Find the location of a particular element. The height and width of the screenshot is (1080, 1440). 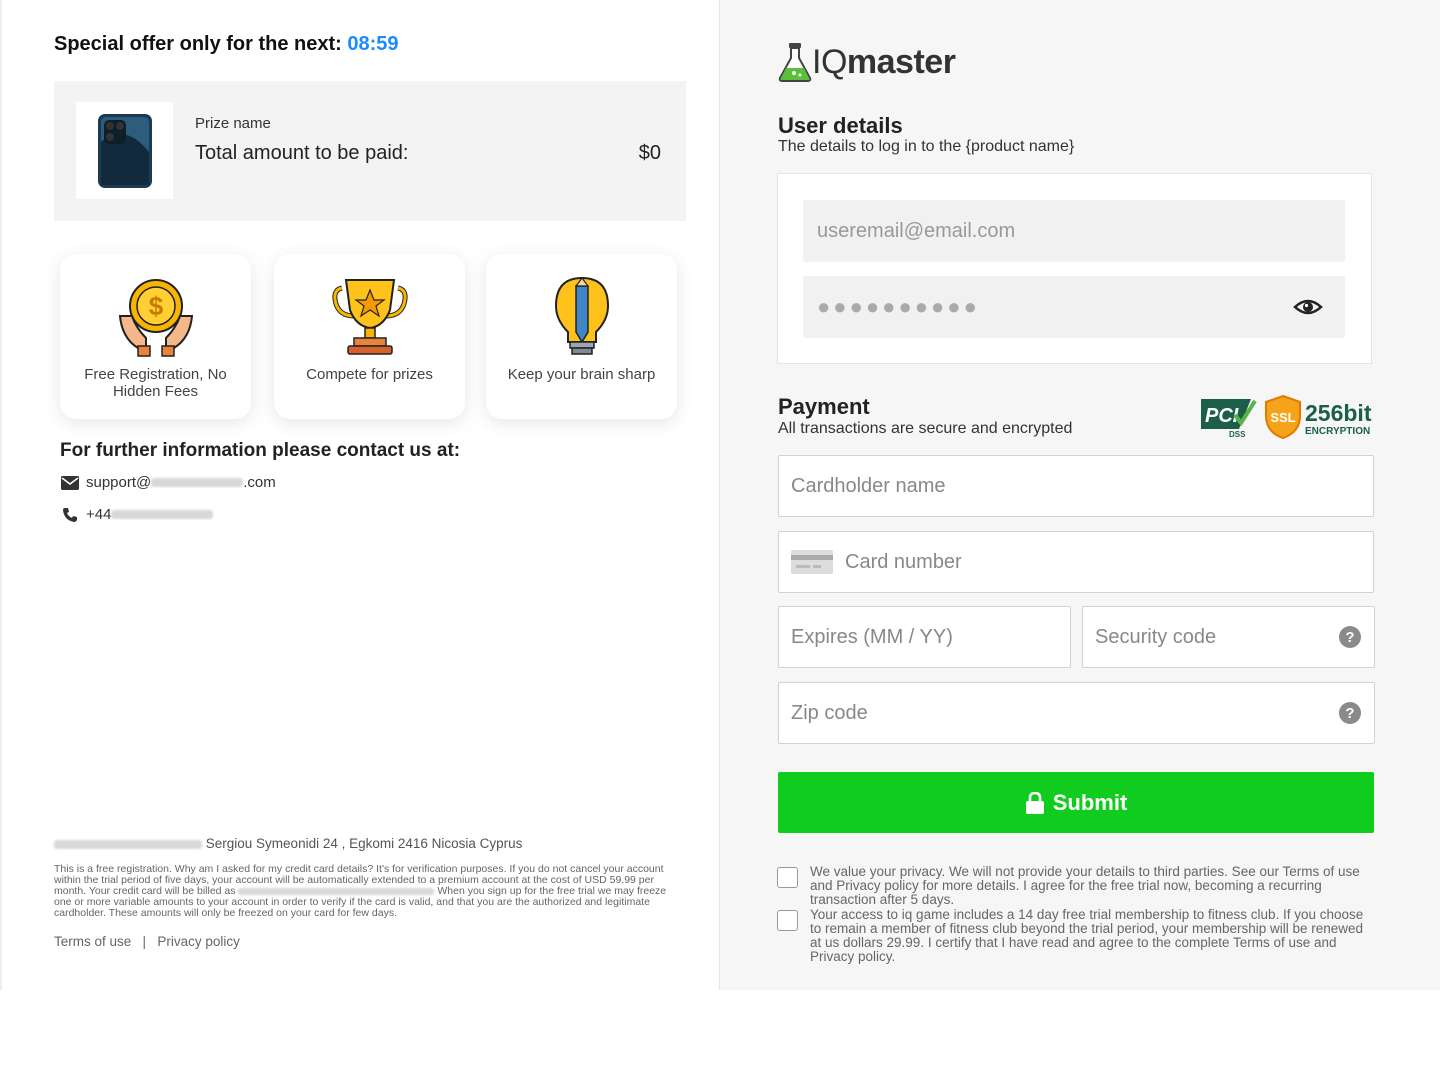

prize-summary: Prize name Total amount to be paid: $0 is located at coordinates (370, 151).